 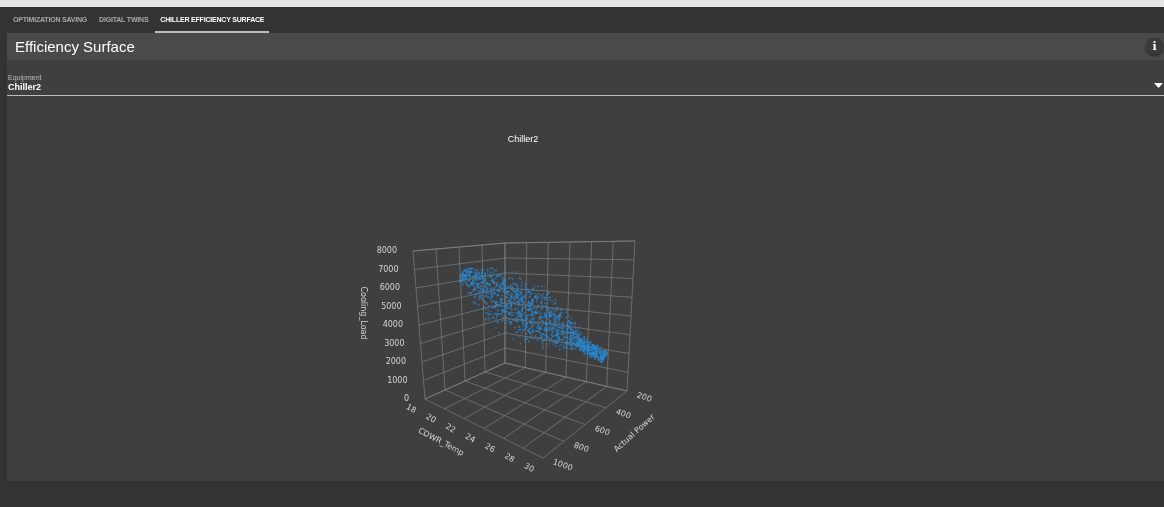 I want to click on tick-label: 6000, so click(x=389, y=287).